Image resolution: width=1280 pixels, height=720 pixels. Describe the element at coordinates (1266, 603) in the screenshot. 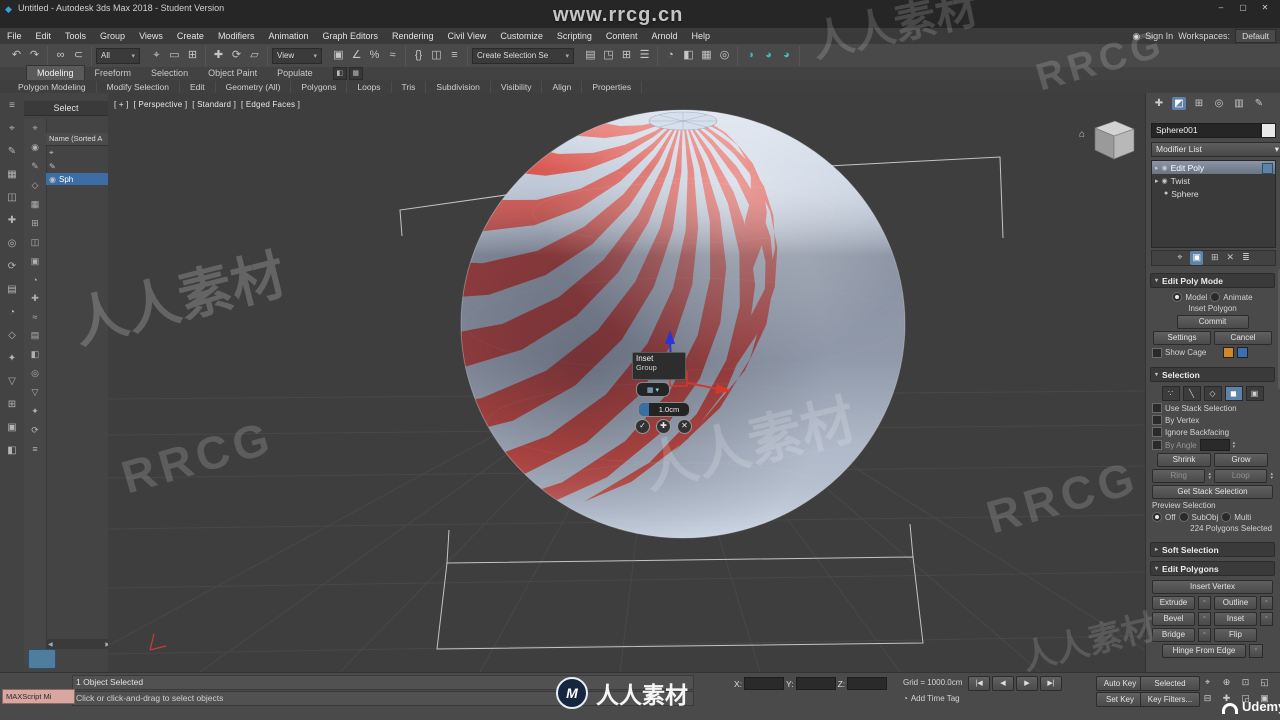

I see `outline-settings-button: ▫` at that location.